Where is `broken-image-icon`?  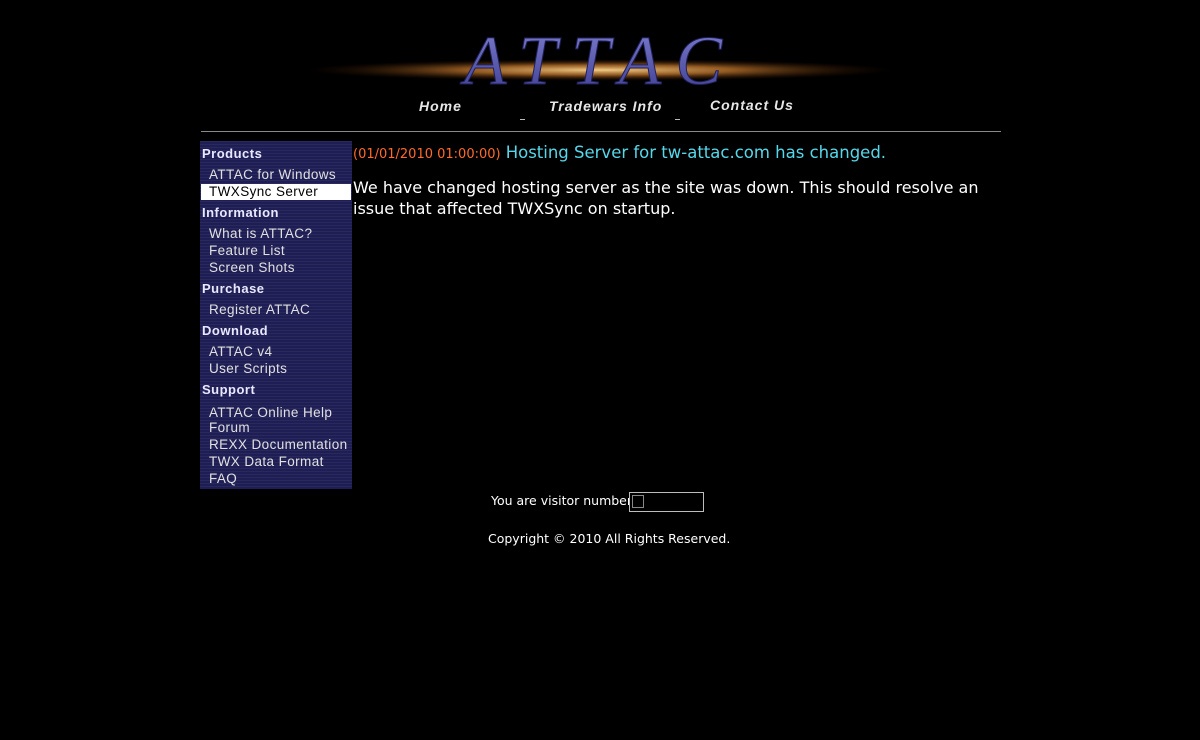 broken-image-icon is located at coordinates (638, 501).